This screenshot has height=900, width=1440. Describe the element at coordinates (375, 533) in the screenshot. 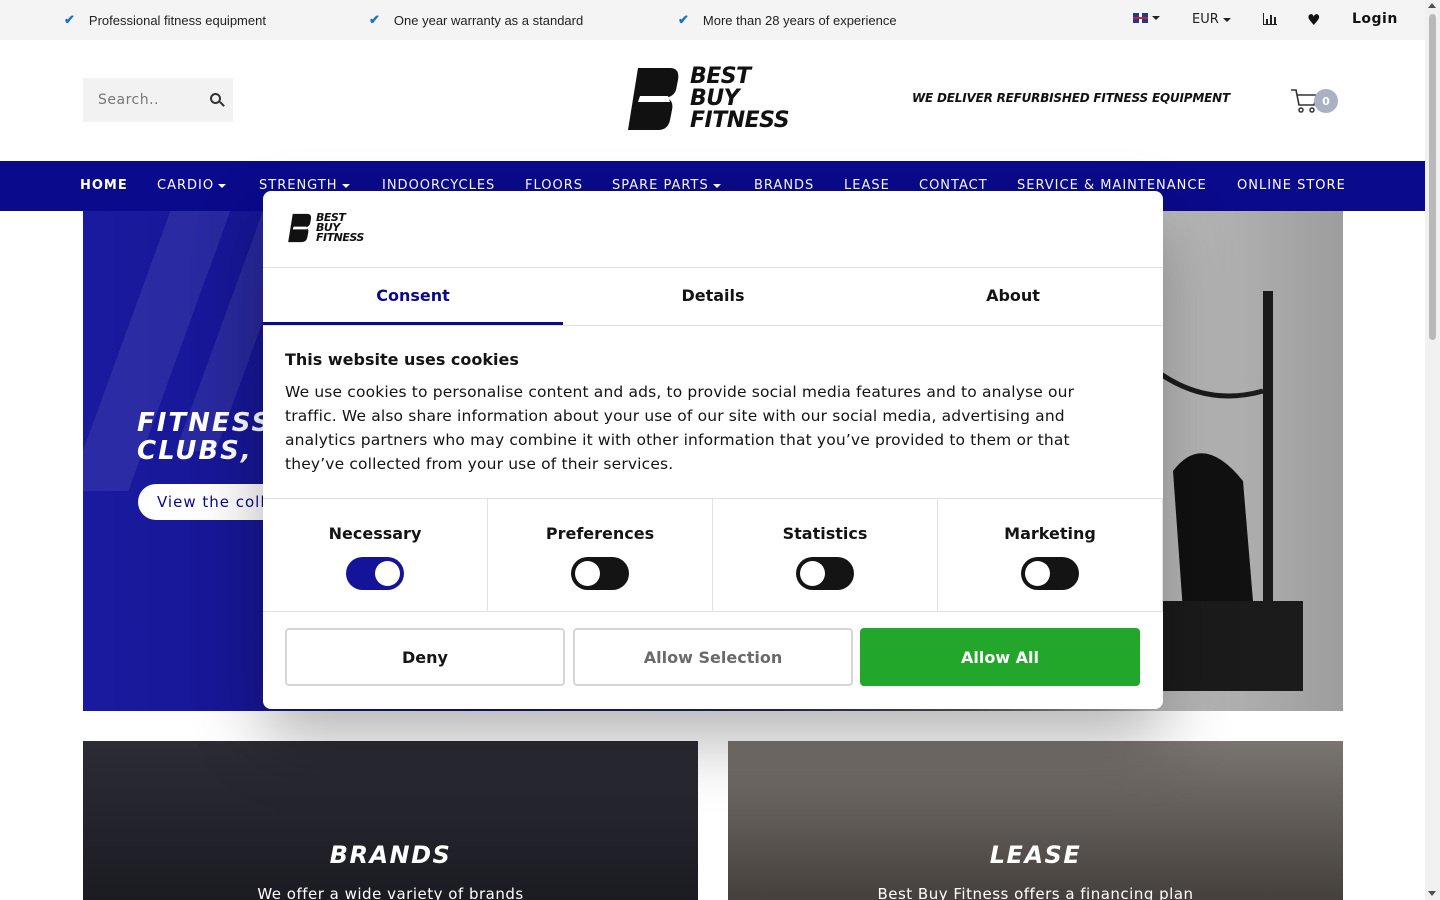

I see `toggle-label: Necessary` at that location.